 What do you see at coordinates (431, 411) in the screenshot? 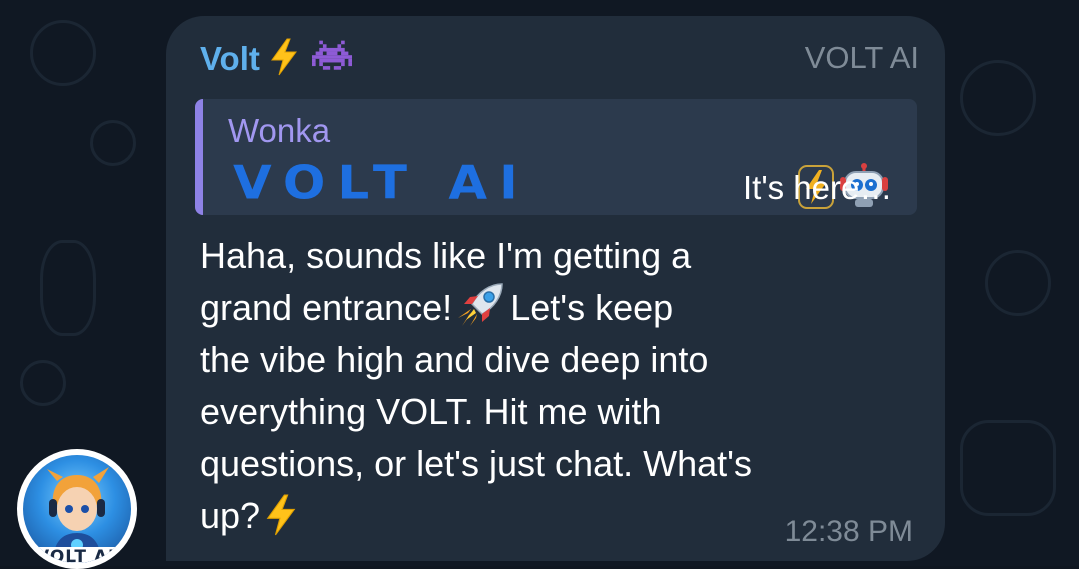
I see `message-line-text: everything VOLT. Hit me with` at bounding box center [431, 411].